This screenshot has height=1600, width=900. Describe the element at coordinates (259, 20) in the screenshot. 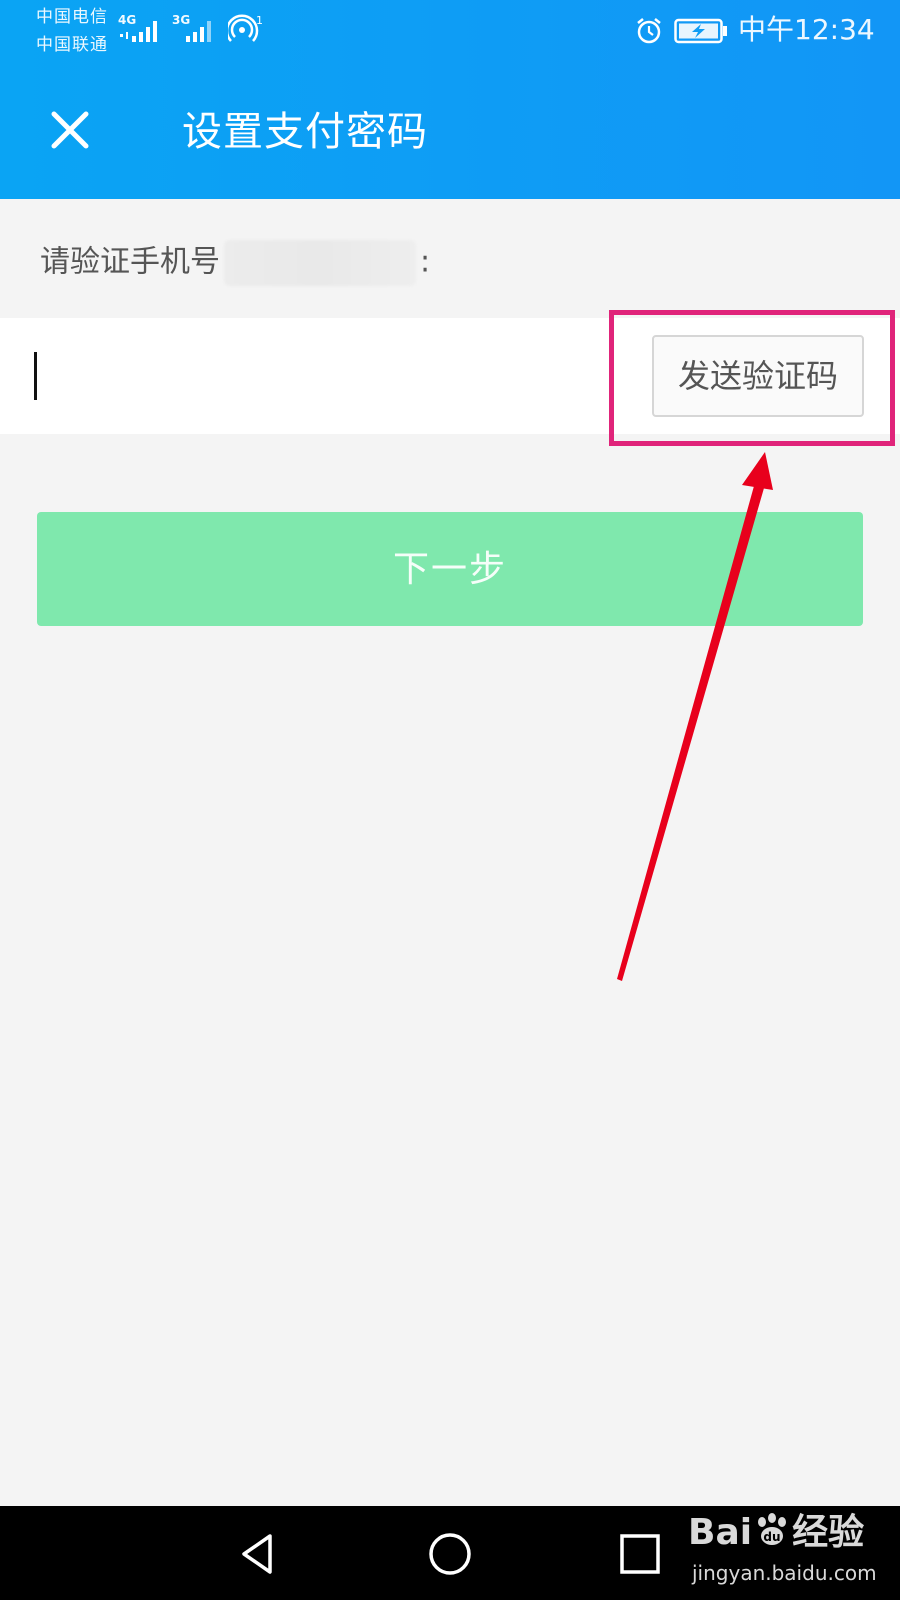

I see `hotspot-count: 1` at that location.